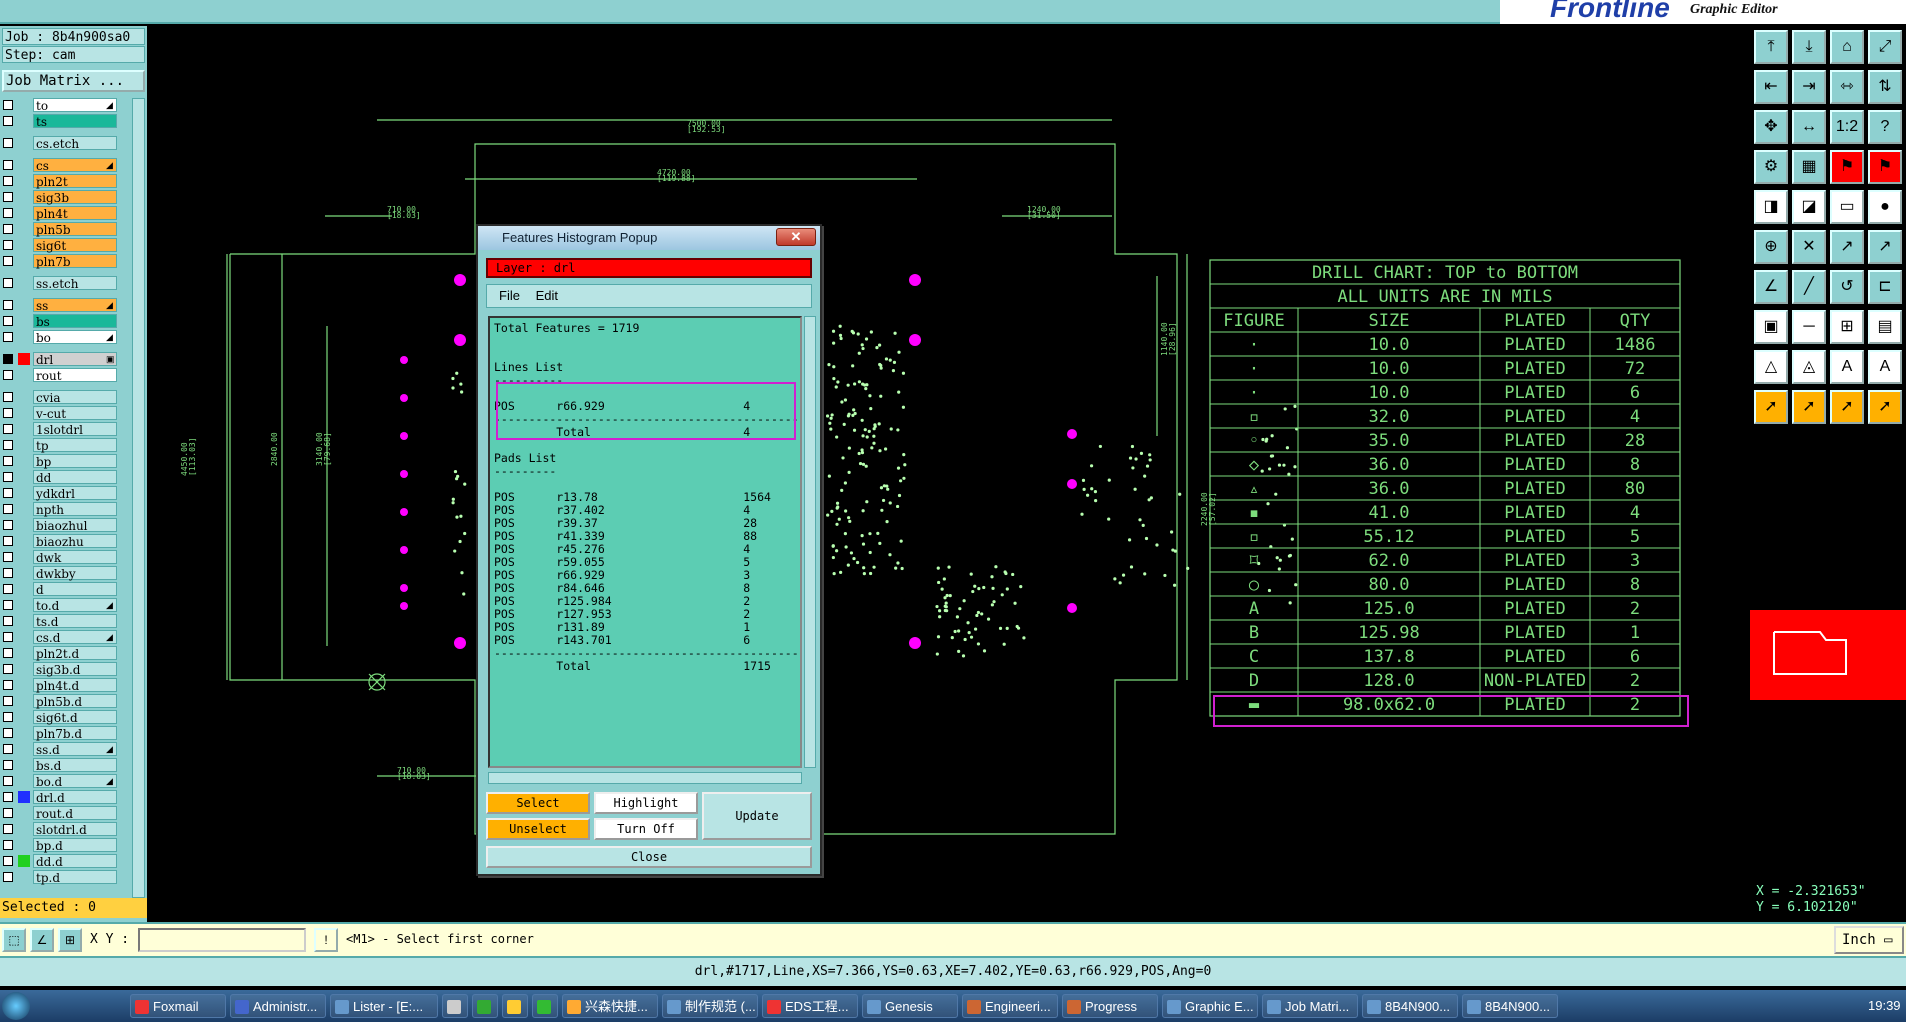  I want to click on layer-row-sig6t: sig6t, so click(65, 245).